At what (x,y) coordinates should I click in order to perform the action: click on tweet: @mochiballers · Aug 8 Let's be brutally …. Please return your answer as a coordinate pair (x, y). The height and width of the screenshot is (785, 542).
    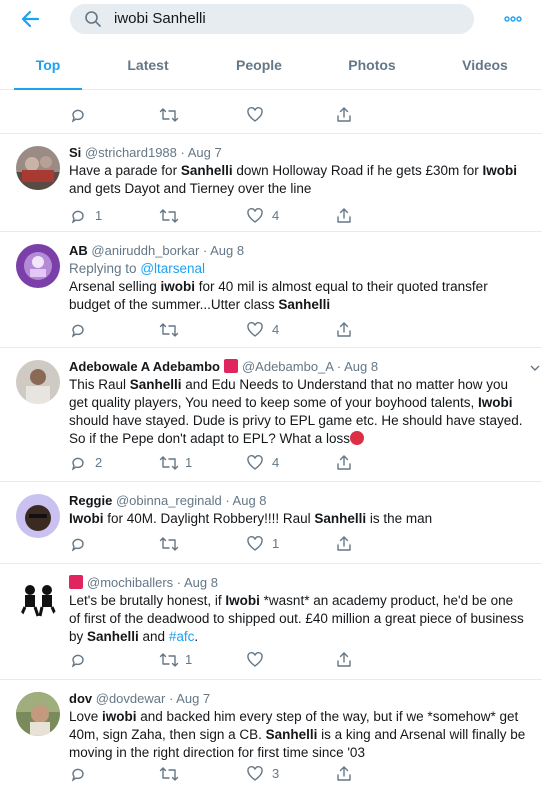
    Looking at the image, I should click on (271, 622).